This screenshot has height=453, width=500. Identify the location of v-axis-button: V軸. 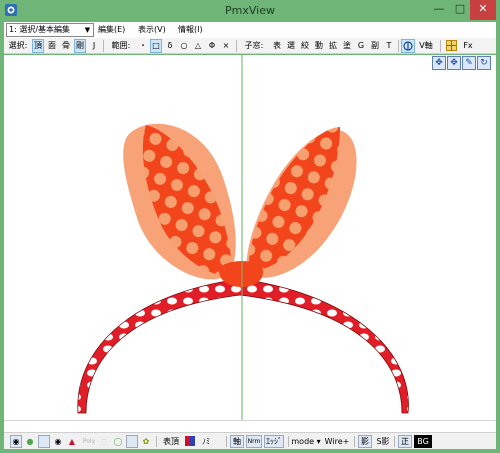
(426, 46).